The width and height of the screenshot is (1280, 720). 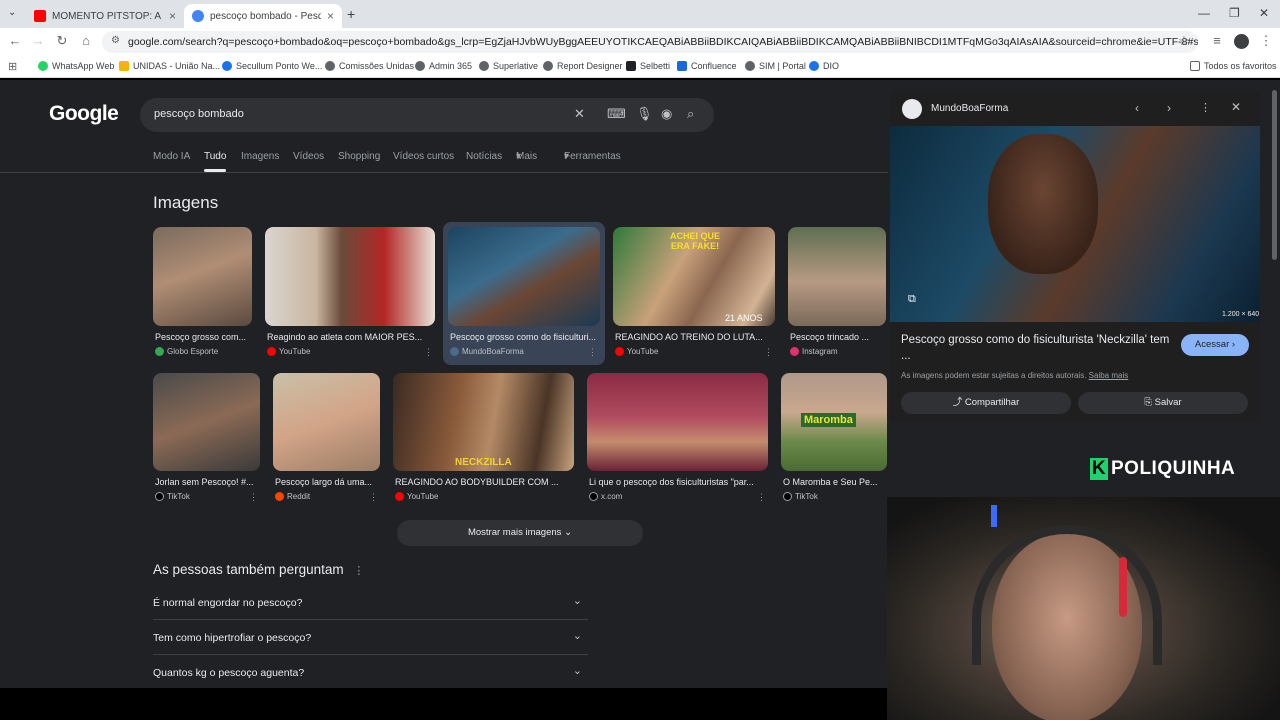 I want to click on bookmarks-folder: Todos os favoritos, so click(x=1233, y=66).